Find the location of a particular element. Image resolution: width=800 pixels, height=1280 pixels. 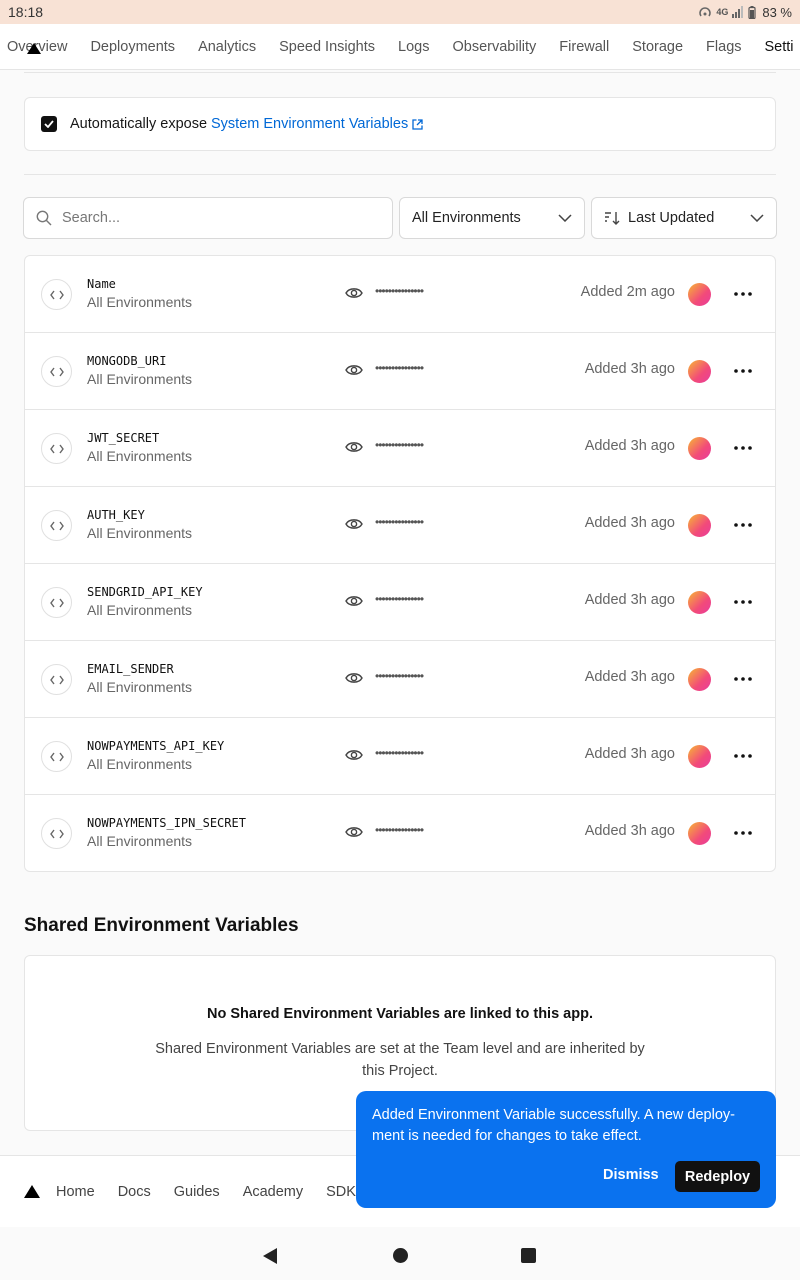

tab-analytics: Analytics is located at coordinates (227, 46).